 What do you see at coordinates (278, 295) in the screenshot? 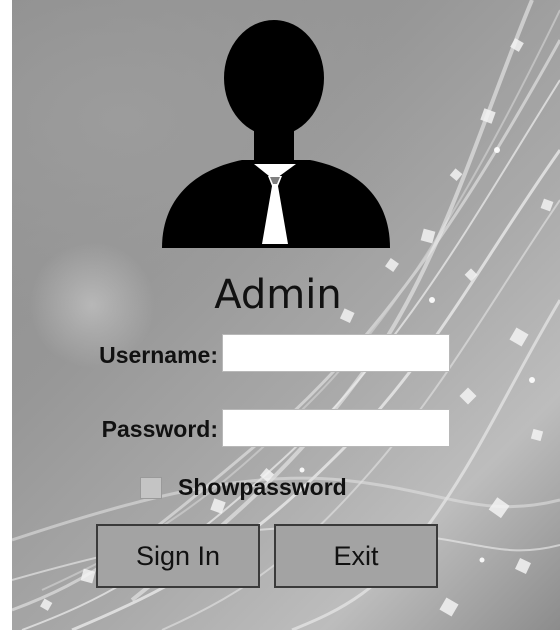
I see `page-title: Admin` at bounding box center [278, 295].